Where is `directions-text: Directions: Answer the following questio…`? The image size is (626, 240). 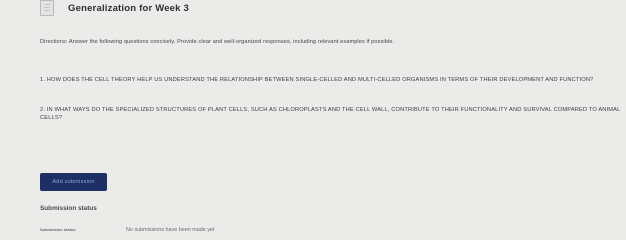 directions-text: Directions: Answer the following questio… is located at coordinates (217, 42).